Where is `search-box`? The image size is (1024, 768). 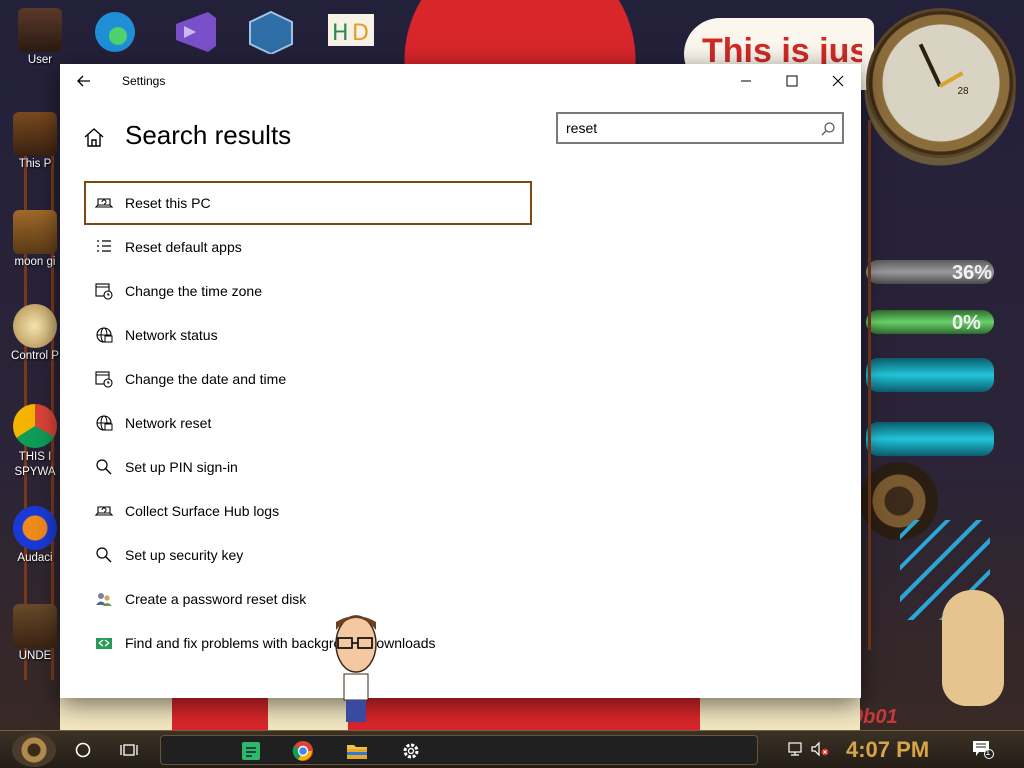
search-box is located at coordinates (700, 128).